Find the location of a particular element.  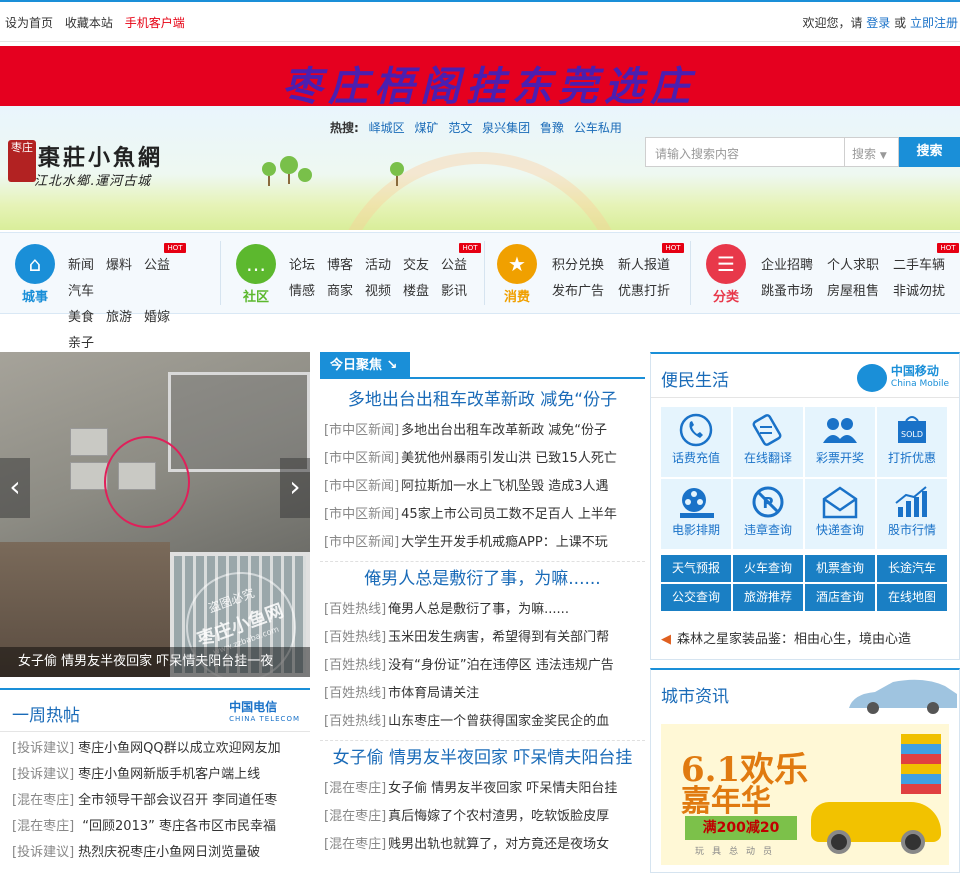

list-item: [投诉建议] 枣庄小鱼网新版手机客户端上线 is located at coordinates (161, 775).